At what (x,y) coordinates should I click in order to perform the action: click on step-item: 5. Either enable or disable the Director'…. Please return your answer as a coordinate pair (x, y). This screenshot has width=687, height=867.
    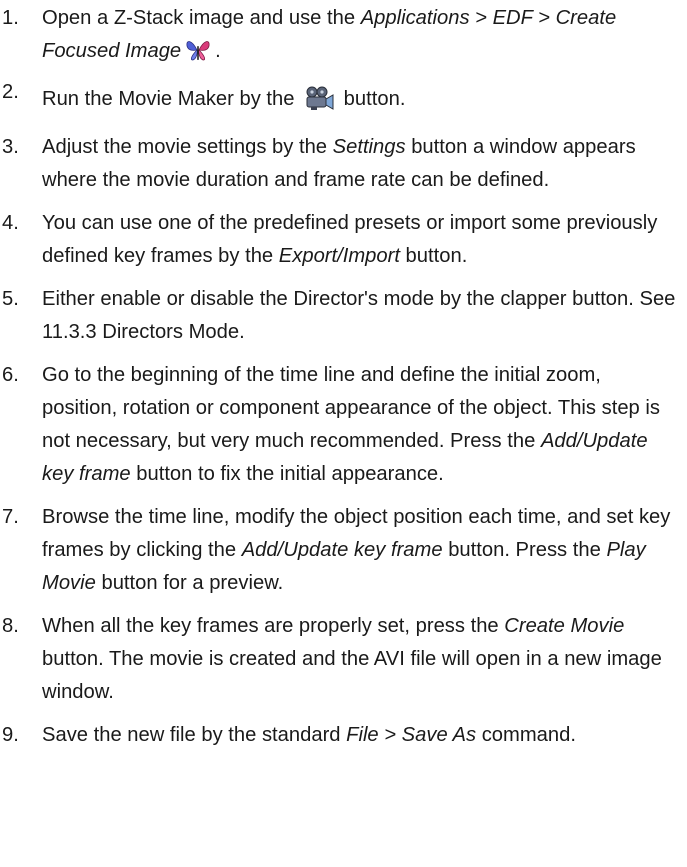
    Looking at the image, I should click on (340, 316).